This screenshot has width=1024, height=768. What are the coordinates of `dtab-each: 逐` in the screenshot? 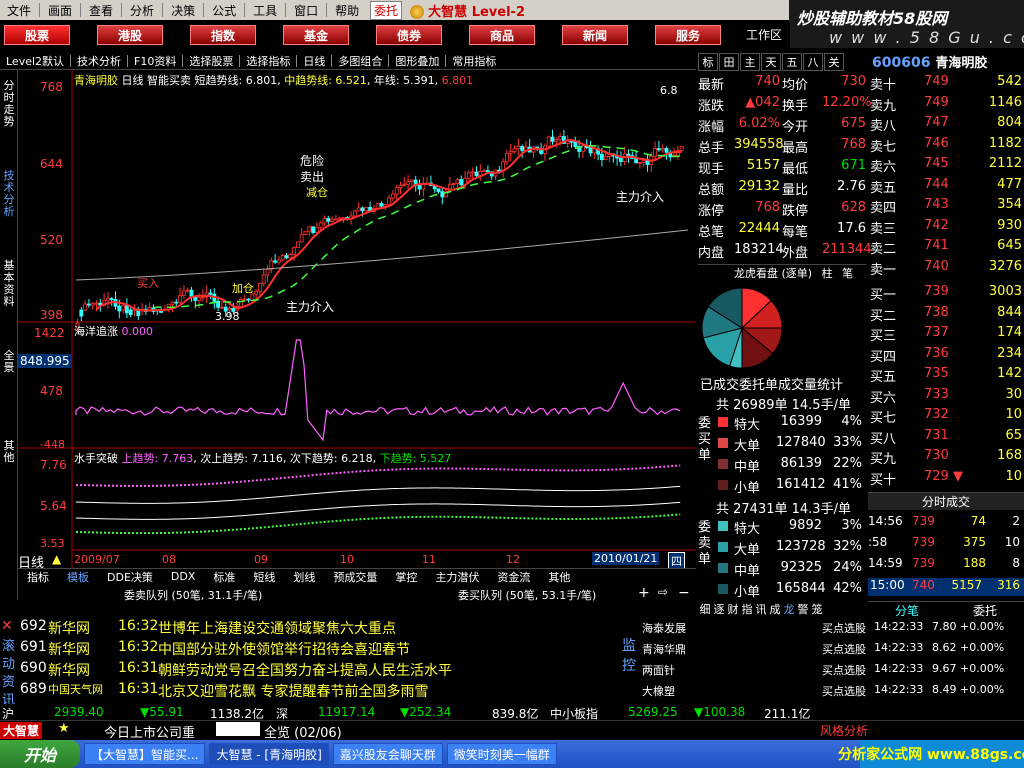 It's located at (719, 609).